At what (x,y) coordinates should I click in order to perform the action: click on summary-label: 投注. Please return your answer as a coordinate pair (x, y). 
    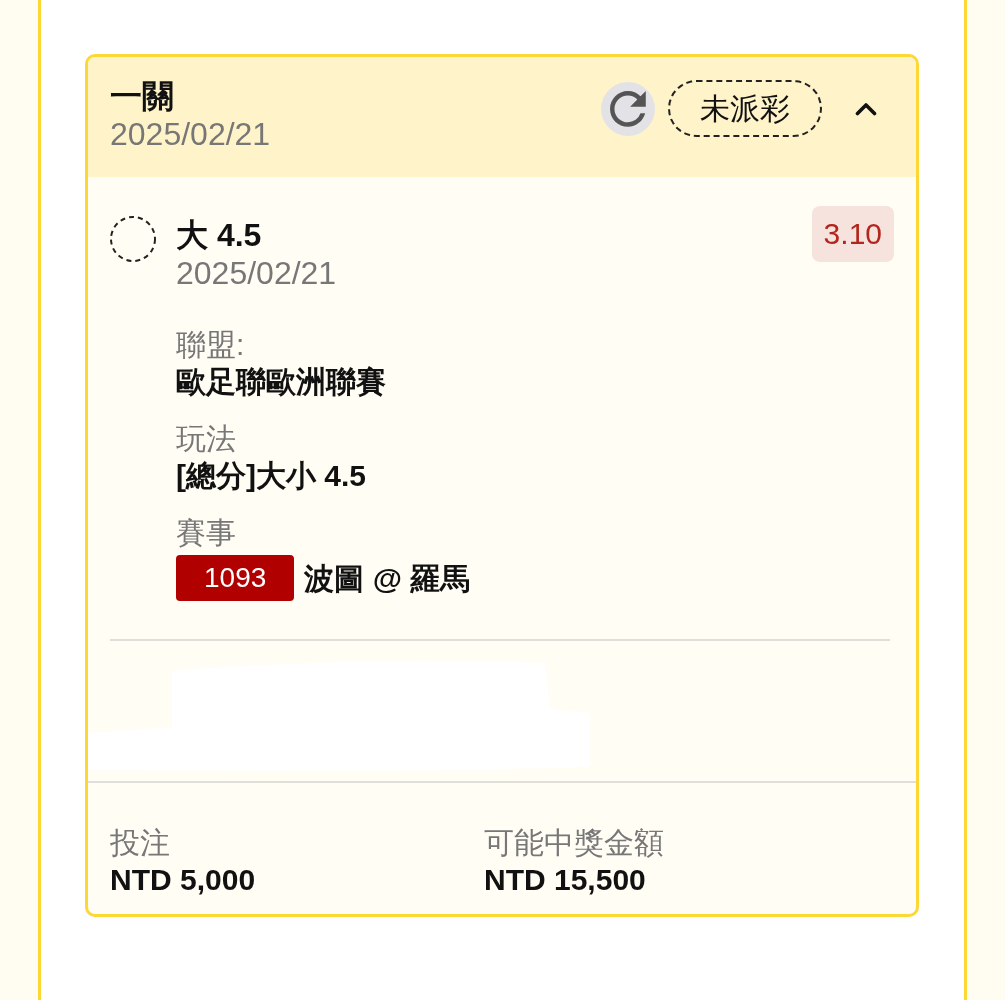
    Looking at the image, I should click on (140, 843).